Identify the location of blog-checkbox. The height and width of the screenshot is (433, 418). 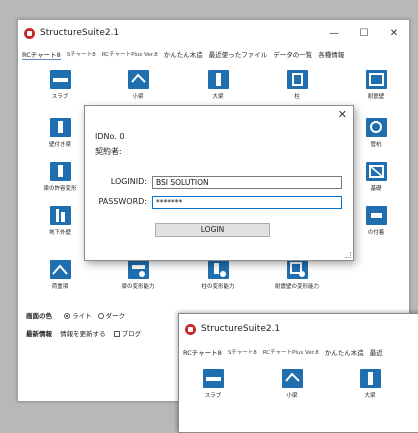
(116, 334).